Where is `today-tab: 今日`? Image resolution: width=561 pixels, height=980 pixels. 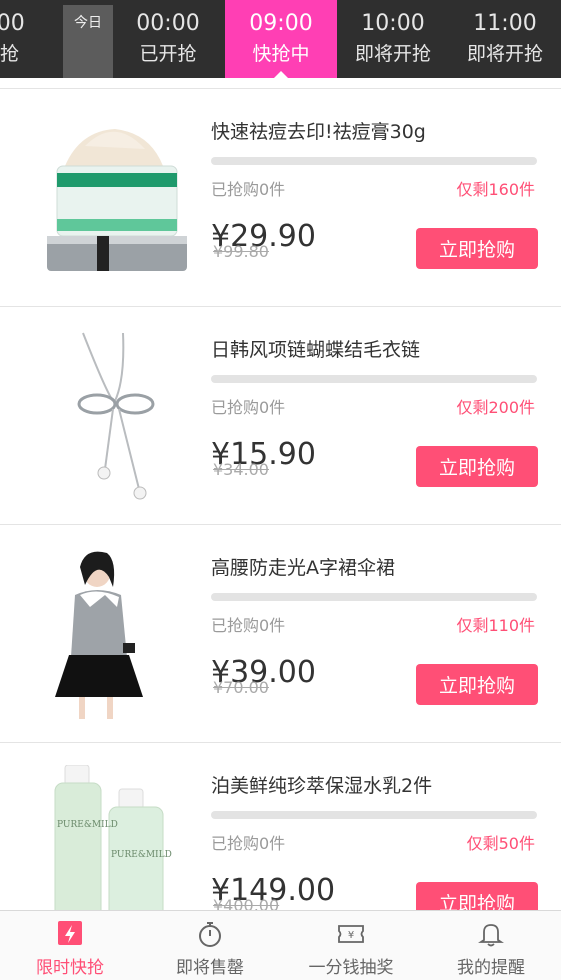
today-tab: 今日 is located at coordinates (88, 41).